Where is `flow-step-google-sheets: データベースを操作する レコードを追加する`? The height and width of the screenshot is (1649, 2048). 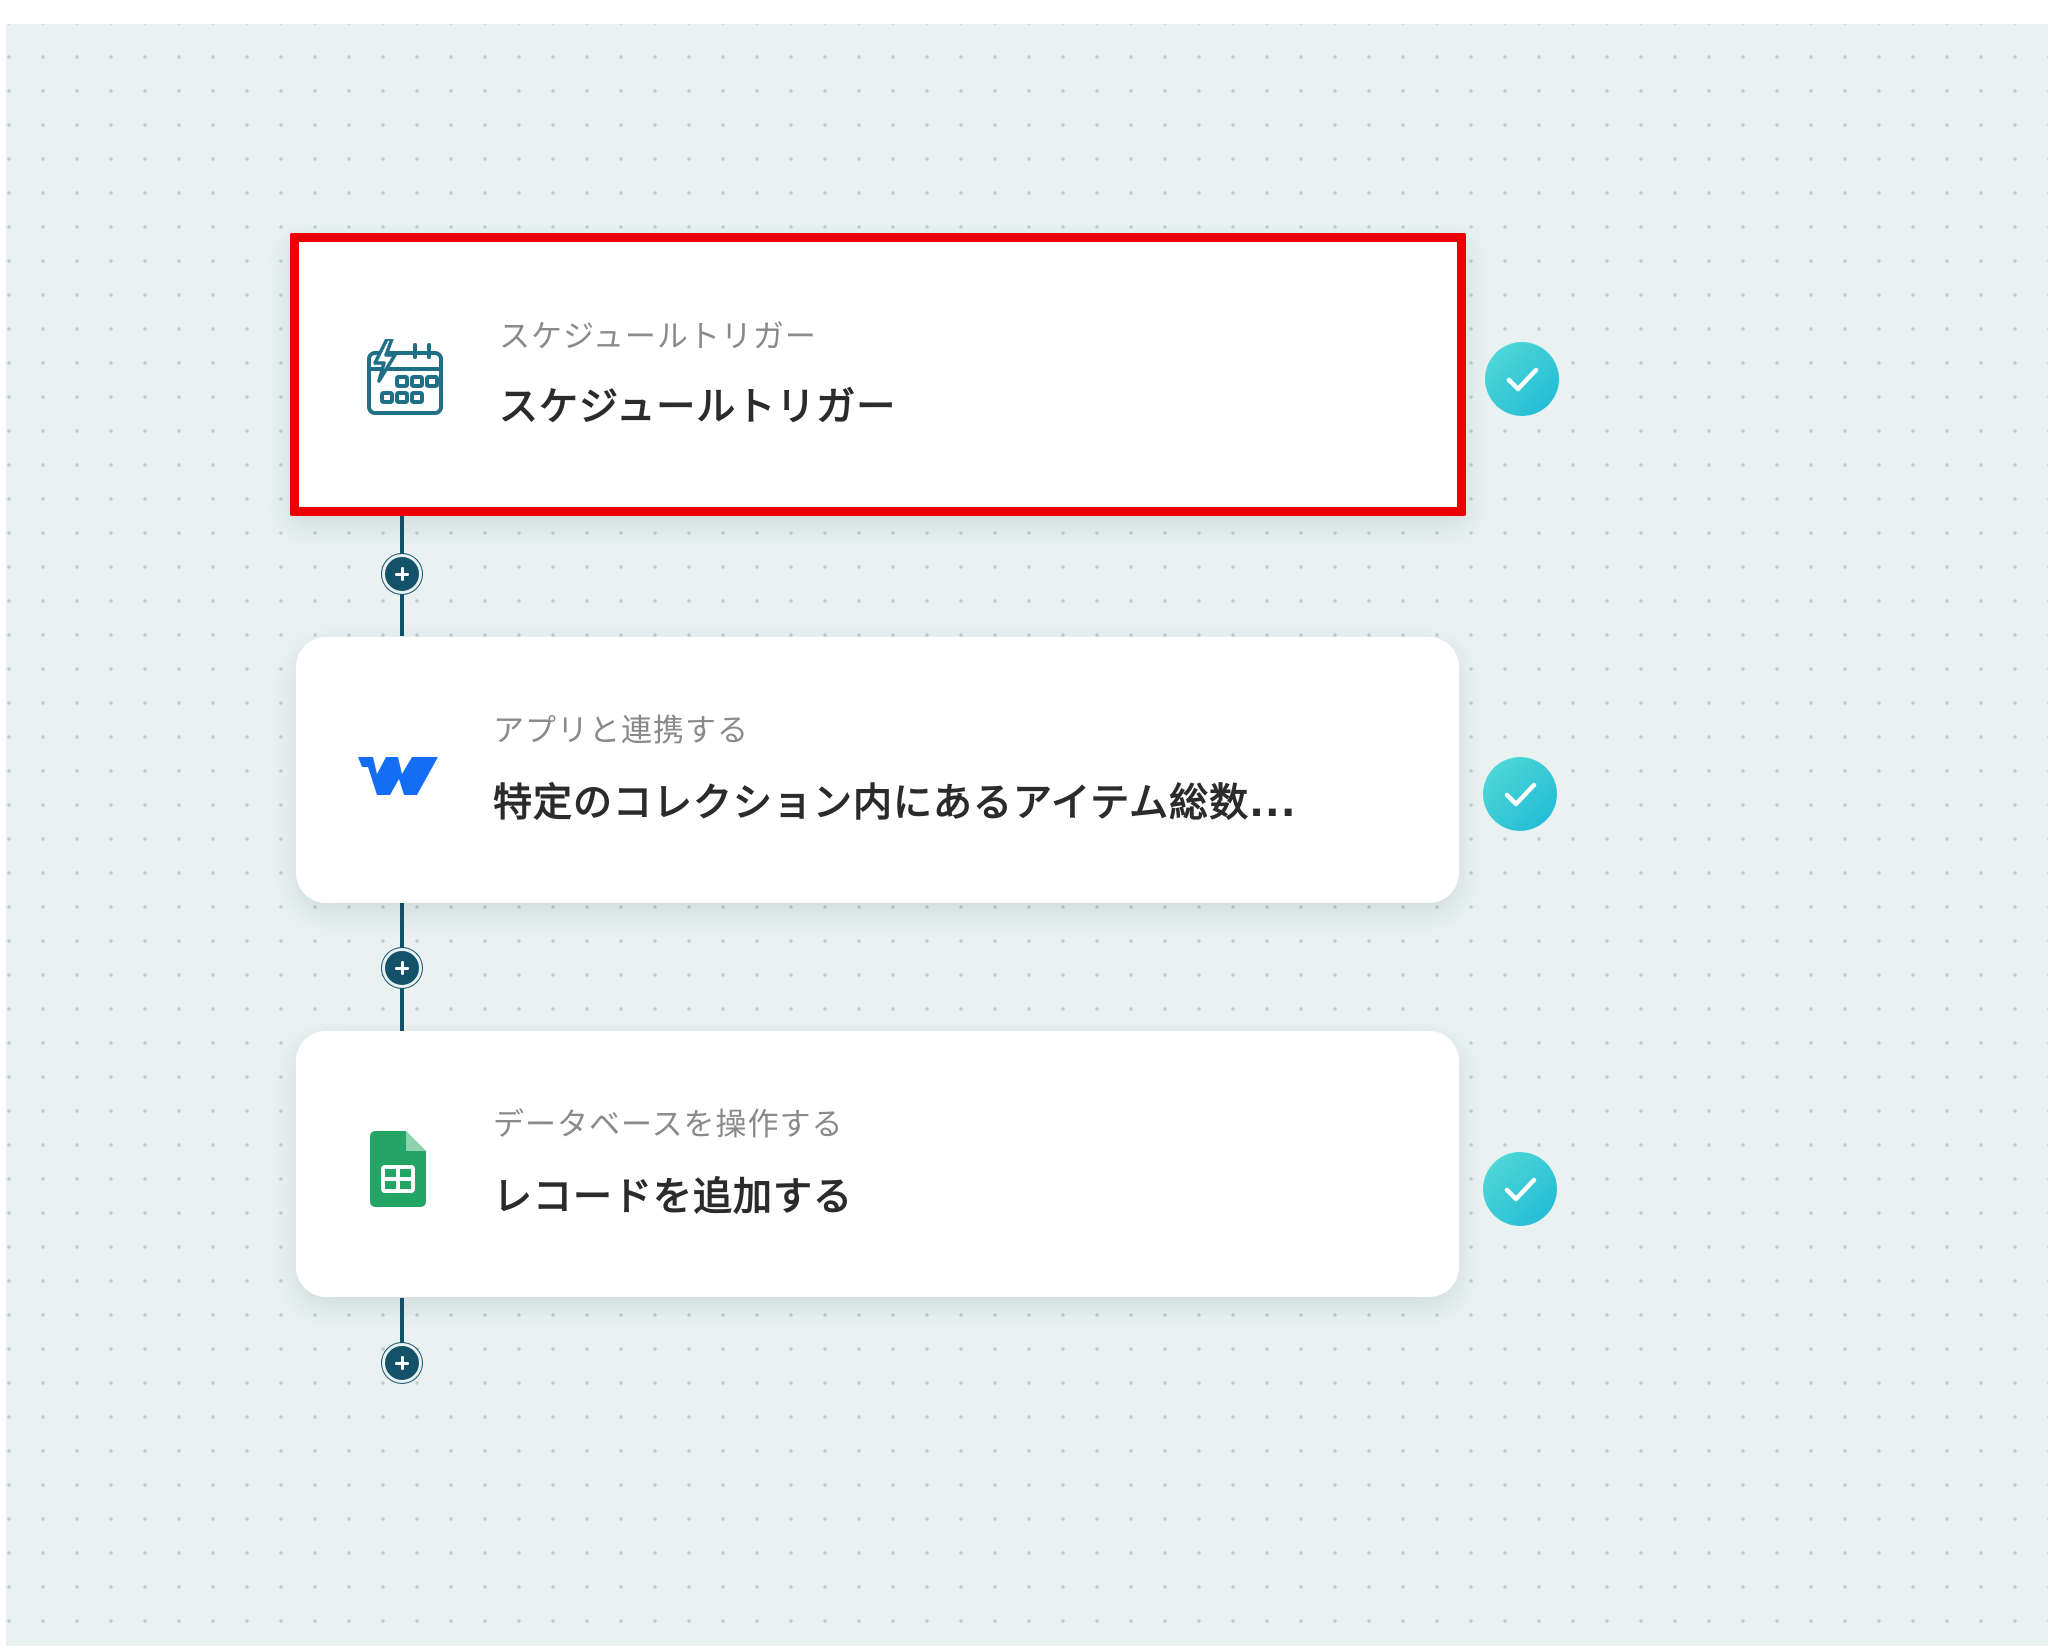 flow-step-google-sheets: データベースを操作する レコードを追加する is located at coordinates (877, 1164).